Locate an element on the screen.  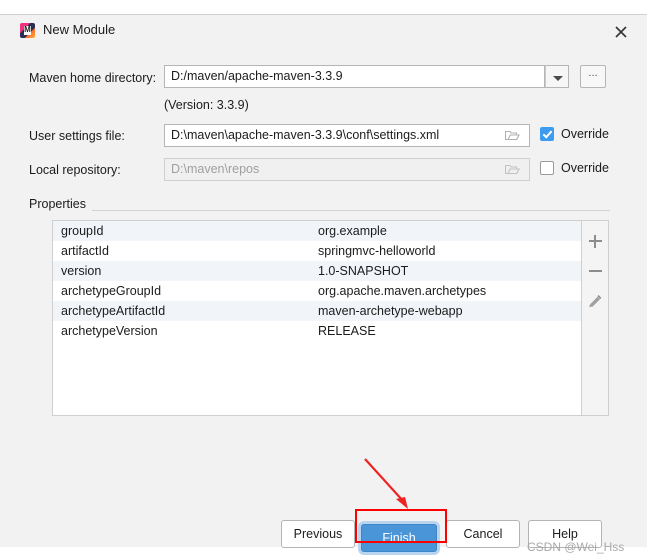
user-settings-override-checkbox: Override is located at coordinates (574, 134).